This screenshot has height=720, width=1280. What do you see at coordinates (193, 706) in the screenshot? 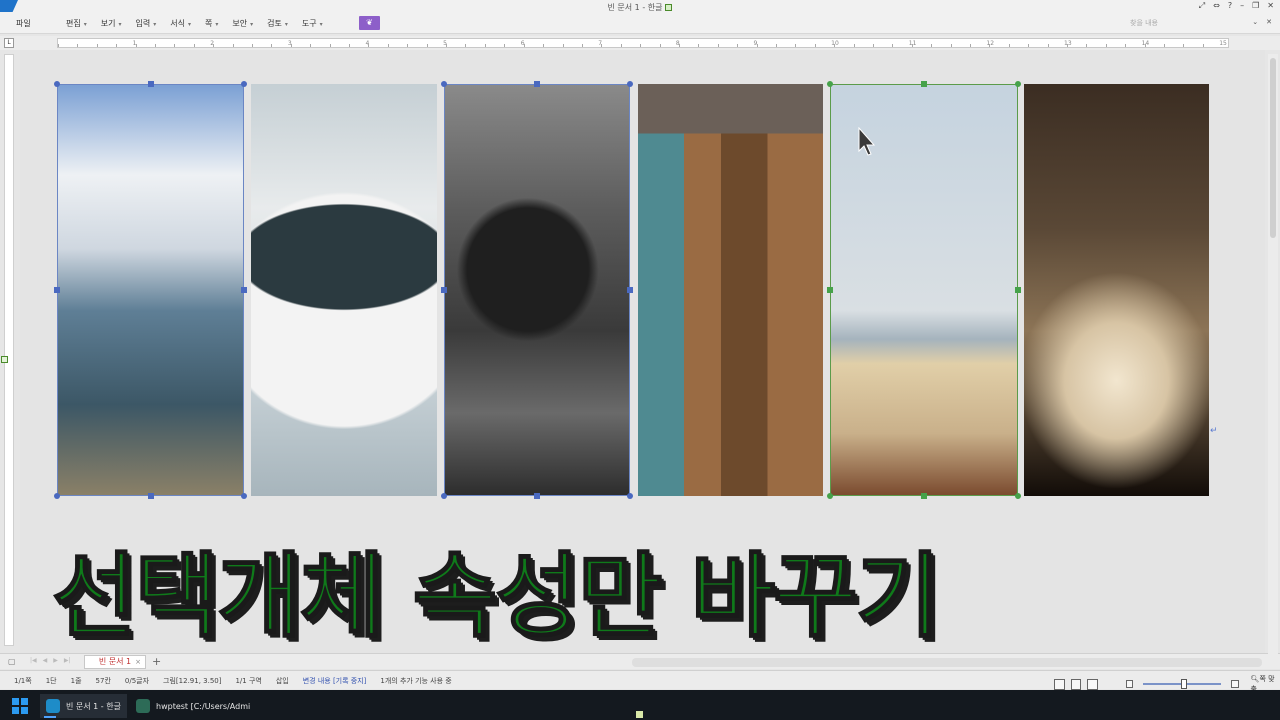
I see `taskbar-terminal-window: hwptest [C:/Users/Admi` at bounding box center [193, 706].